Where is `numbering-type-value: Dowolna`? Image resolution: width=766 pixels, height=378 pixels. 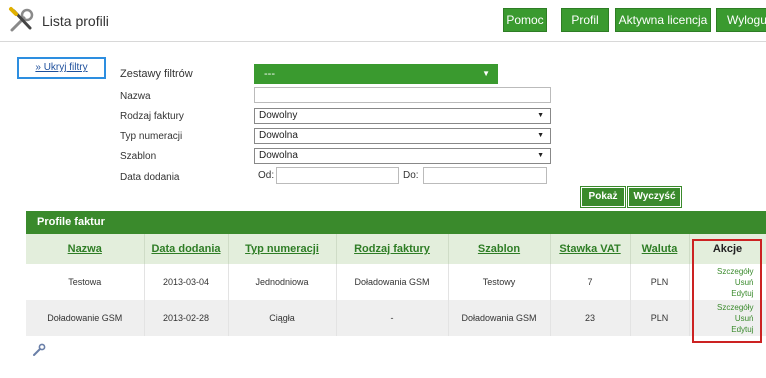 numbering-type-value: Dowolna is located at coordinates (278, 135).